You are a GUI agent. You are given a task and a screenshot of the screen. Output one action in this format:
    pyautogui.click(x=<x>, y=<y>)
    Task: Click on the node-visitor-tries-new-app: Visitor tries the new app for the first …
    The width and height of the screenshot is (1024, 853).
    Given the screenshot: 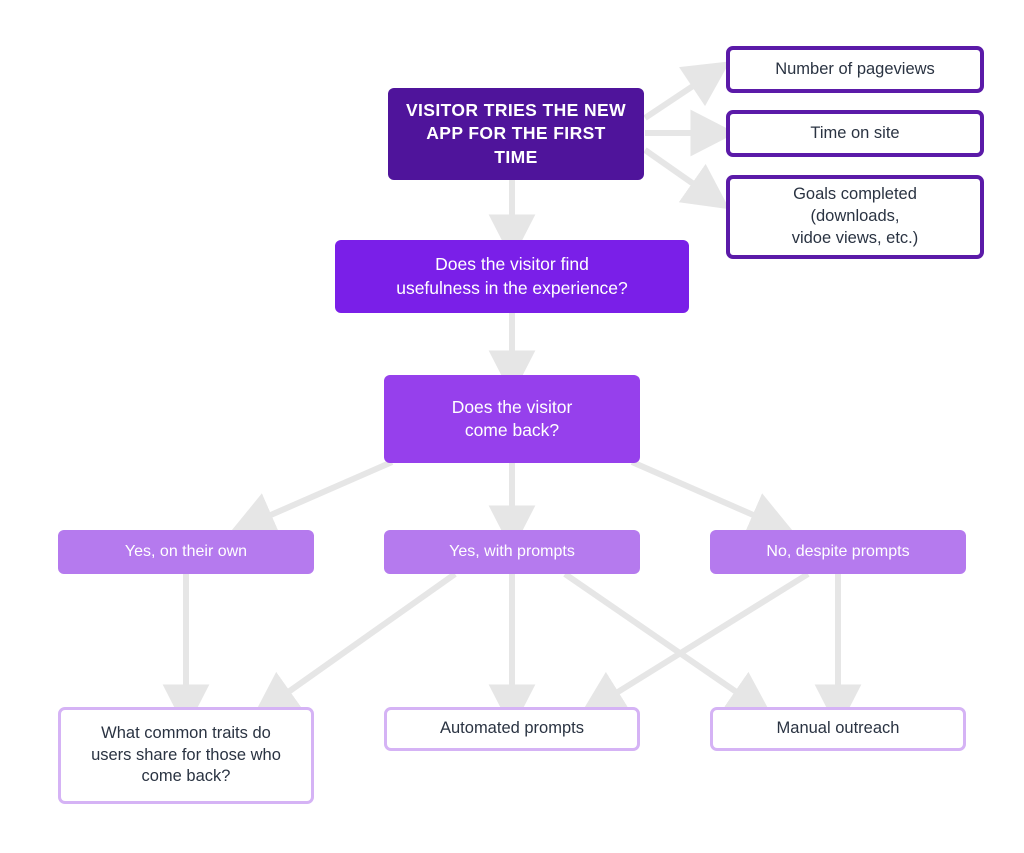 What is the action you would take?
    pyautogui.click(x=516, y=134)
    